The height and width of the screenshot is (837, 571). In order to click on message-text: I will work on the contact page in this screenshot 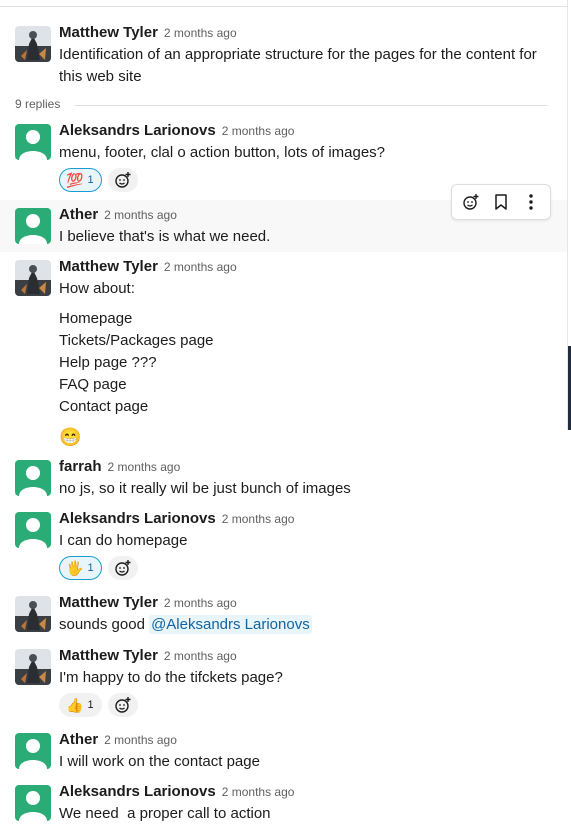, I will do `click(159, 761)`.